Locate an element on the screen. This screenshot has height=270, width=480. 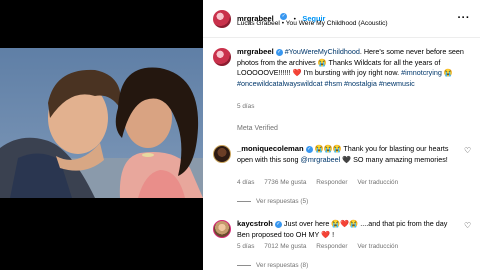
view-replies-button: Ver respuestas (8) is located at coordinates (272, 265).